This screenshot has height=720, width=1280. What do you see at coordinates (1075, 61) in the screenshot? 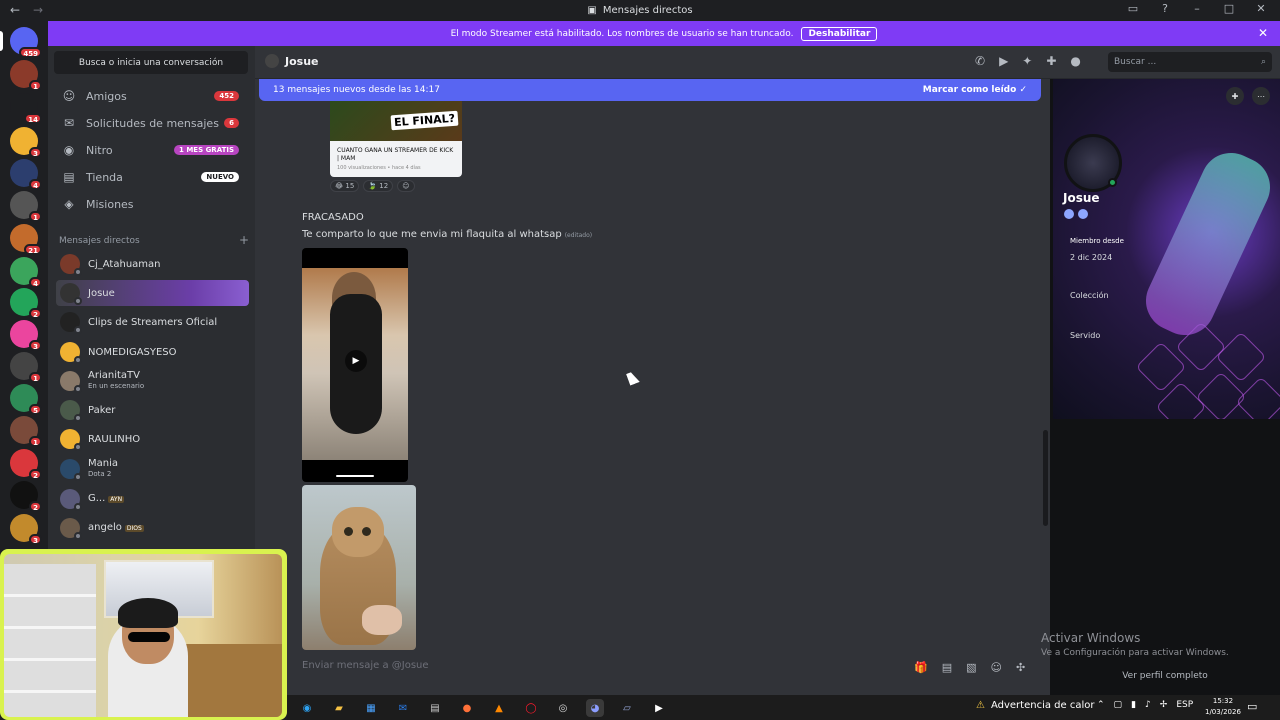
I see `user-profile-icon: ●` at bounding box center [1075, 61].